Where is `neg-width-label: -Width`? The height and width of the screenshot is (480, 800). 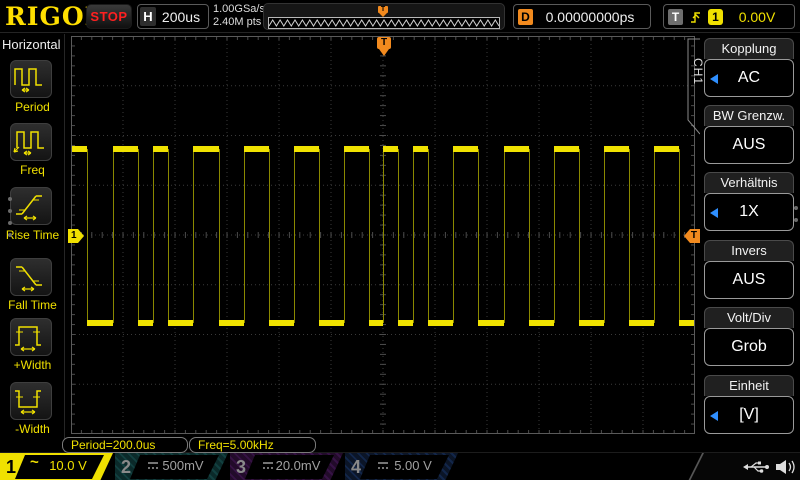
neg-width-label: -Width is located at coordinates (32, 429).